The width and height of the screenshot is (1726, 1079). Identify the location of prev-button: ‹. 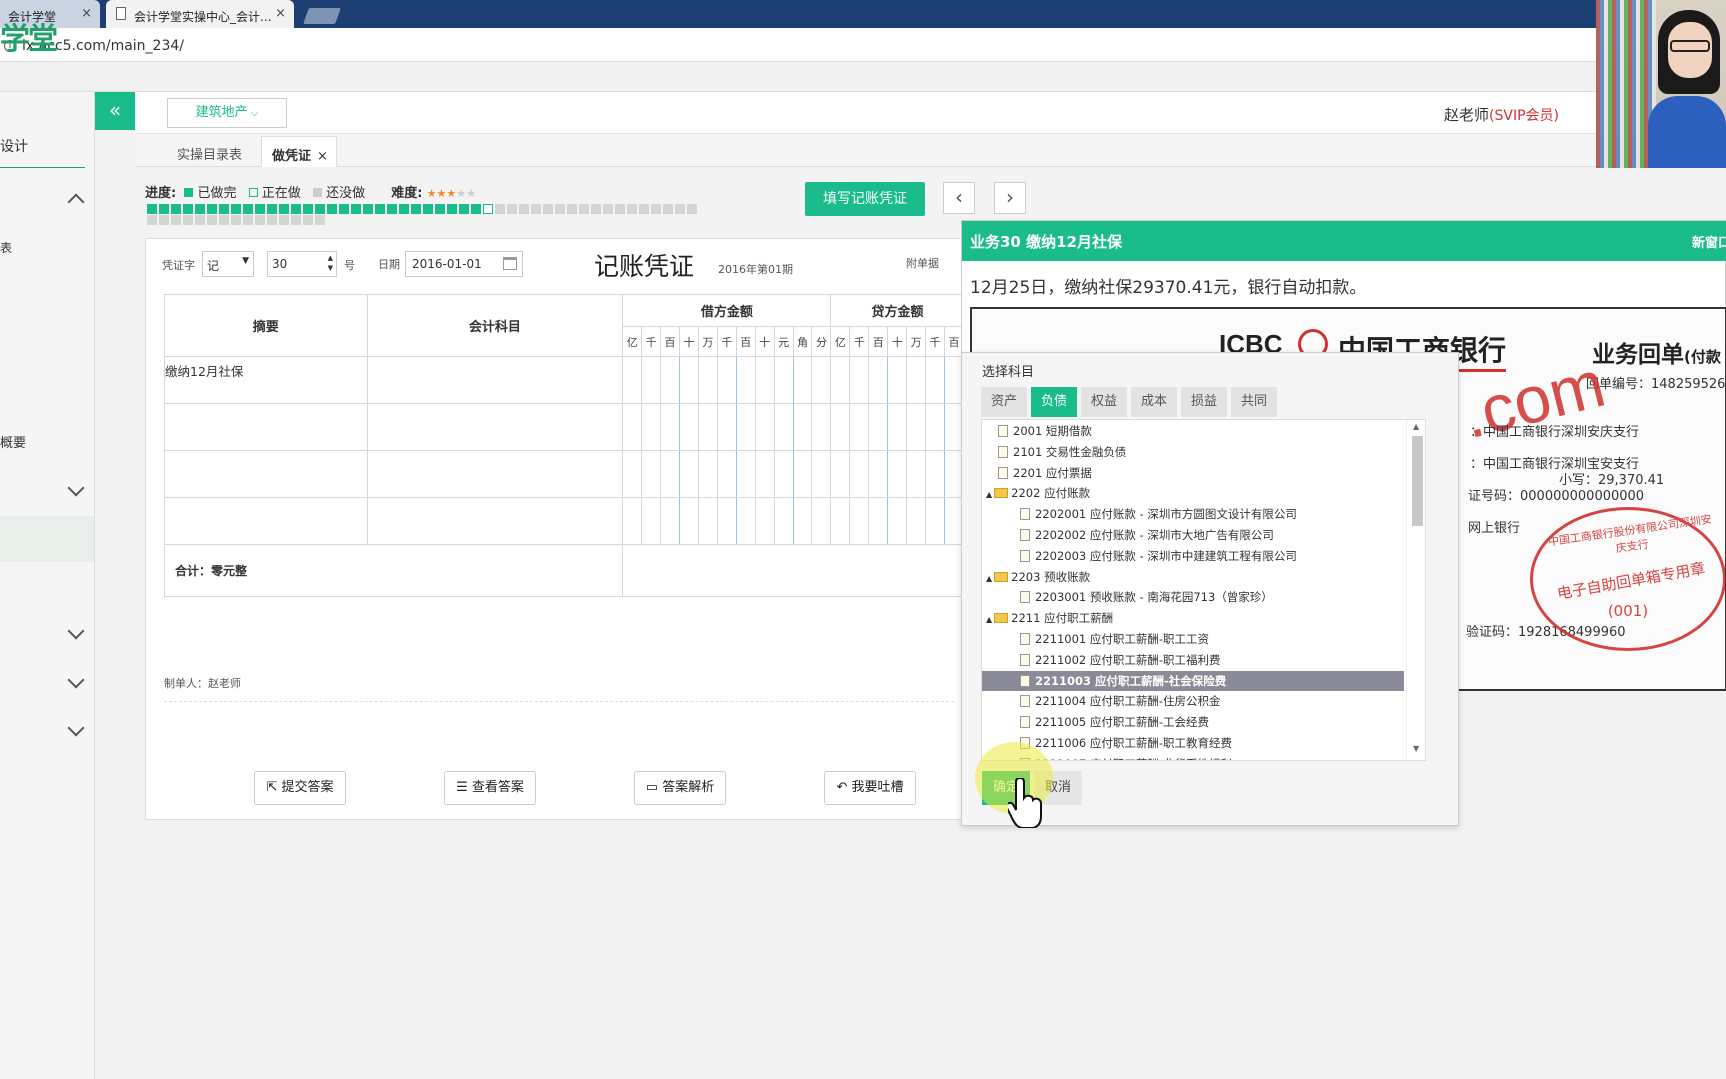
(959, 198).